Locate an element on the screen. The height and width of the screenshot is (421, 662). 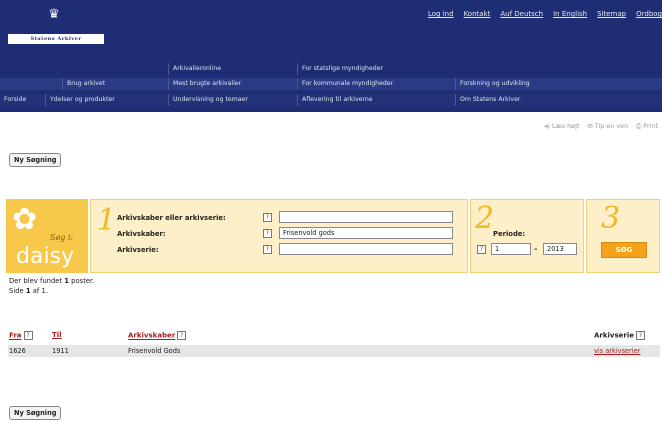
show-series-link: vis arkivserier is located at coordinates (617, 351).